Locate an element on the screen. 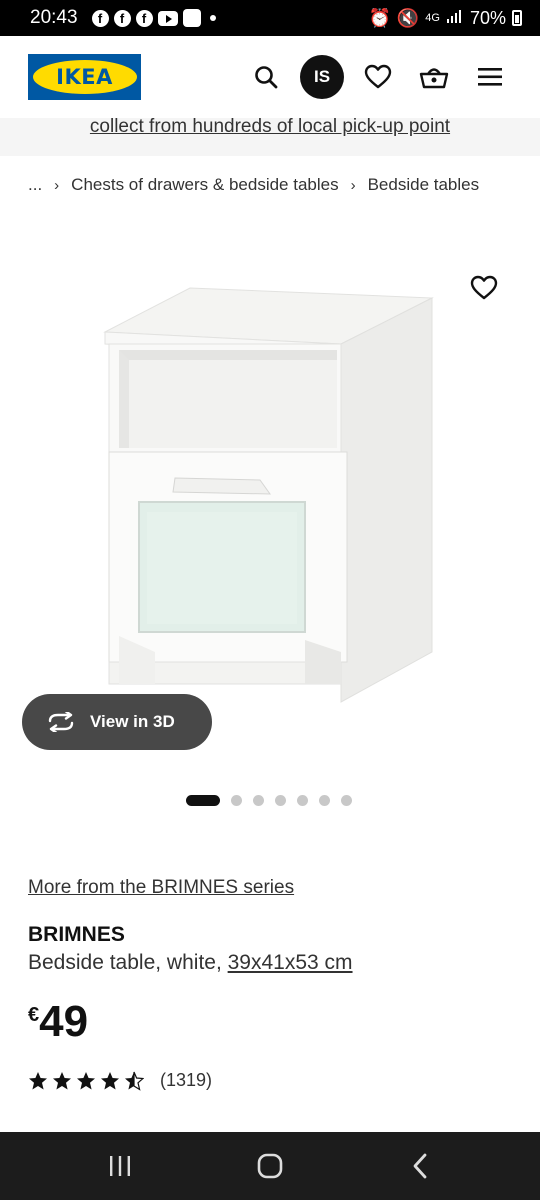 This screenshot has height=1200, width=540. product-description-text: Bedside table, white, is located at coordinates (128, 962).